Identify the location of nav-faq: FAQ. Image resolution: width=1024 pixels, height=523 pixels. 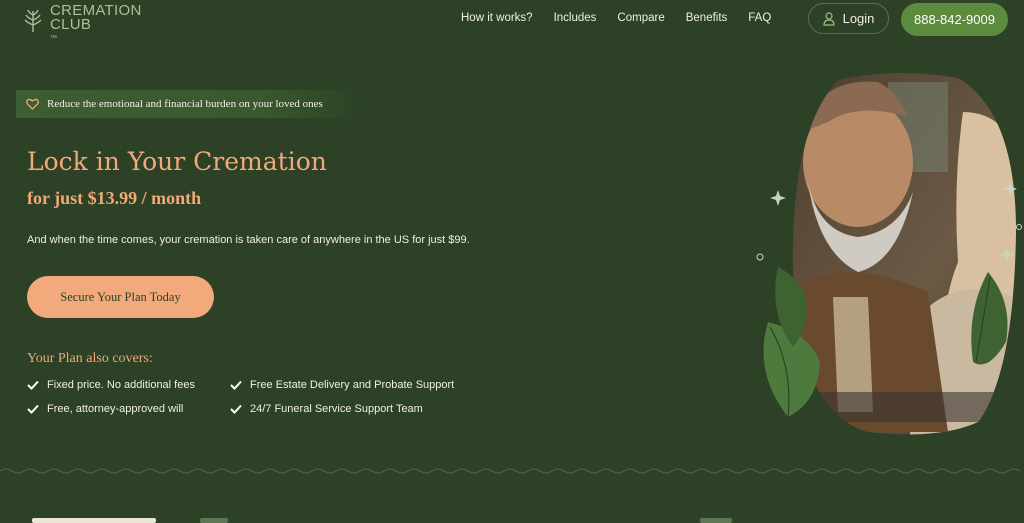
(759, 18).